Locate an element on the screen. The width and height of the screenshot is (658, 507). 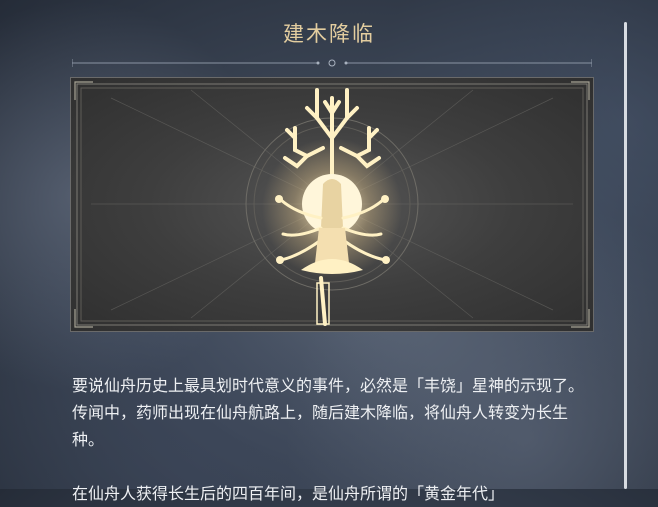
scrollbar is located at coordinates (625, 255).